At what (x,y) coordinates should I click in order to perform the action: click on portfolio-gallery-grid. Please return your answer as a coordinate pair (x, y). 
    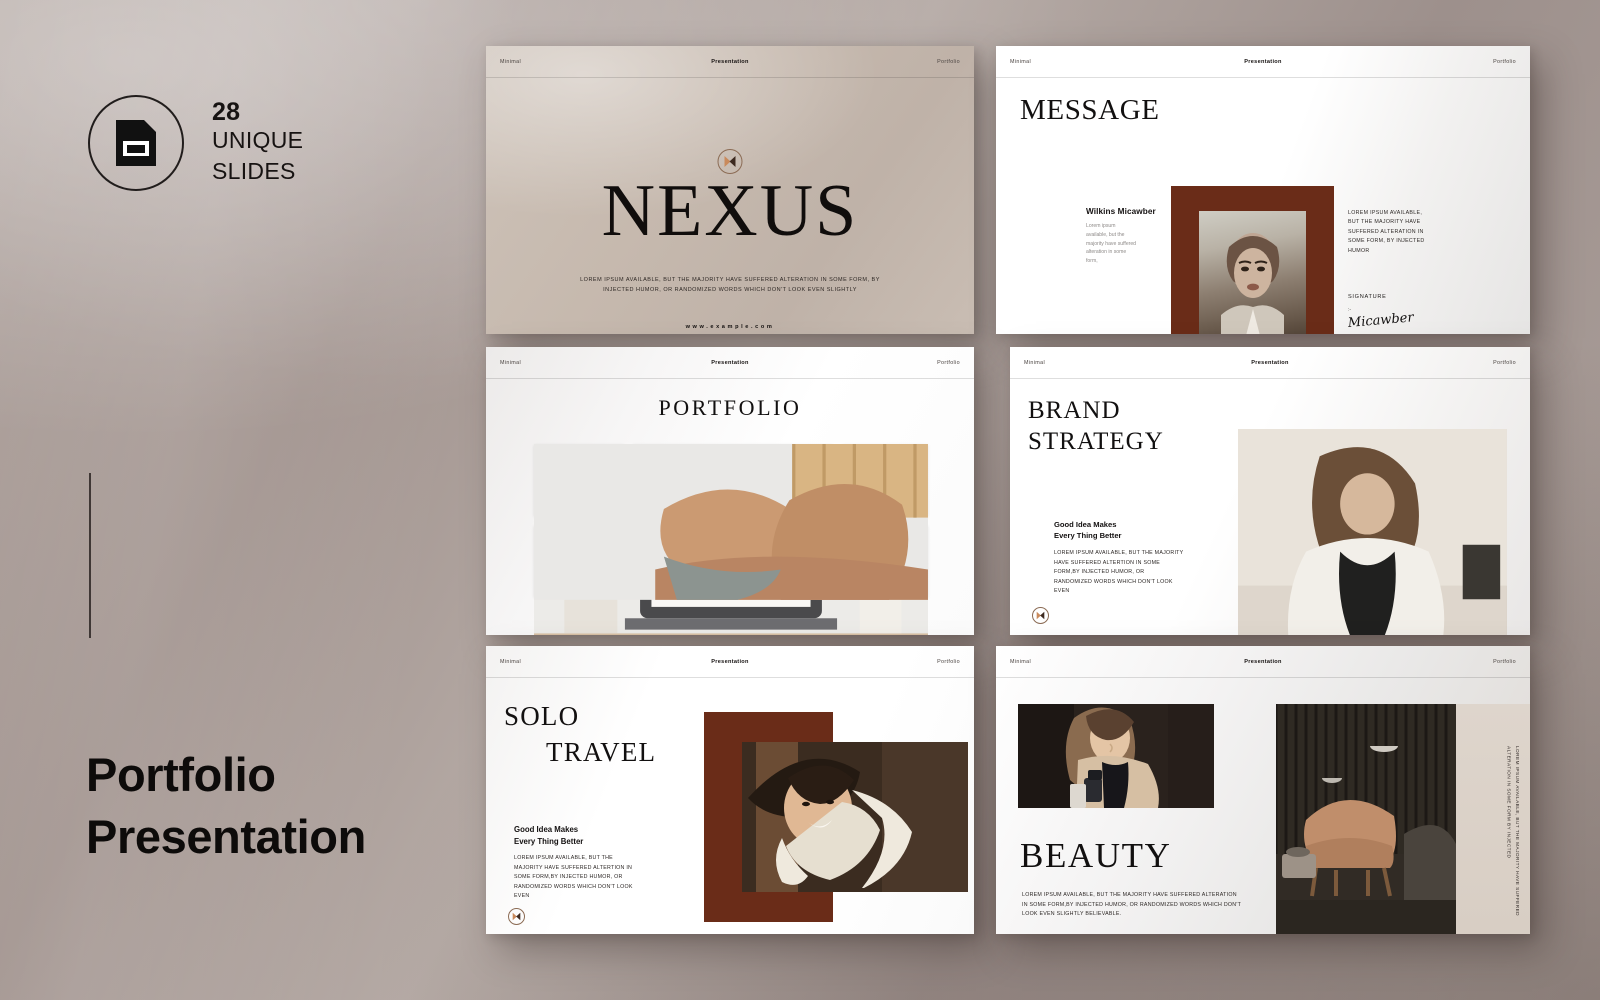
    Looking at the image, I should click on (731, 539).